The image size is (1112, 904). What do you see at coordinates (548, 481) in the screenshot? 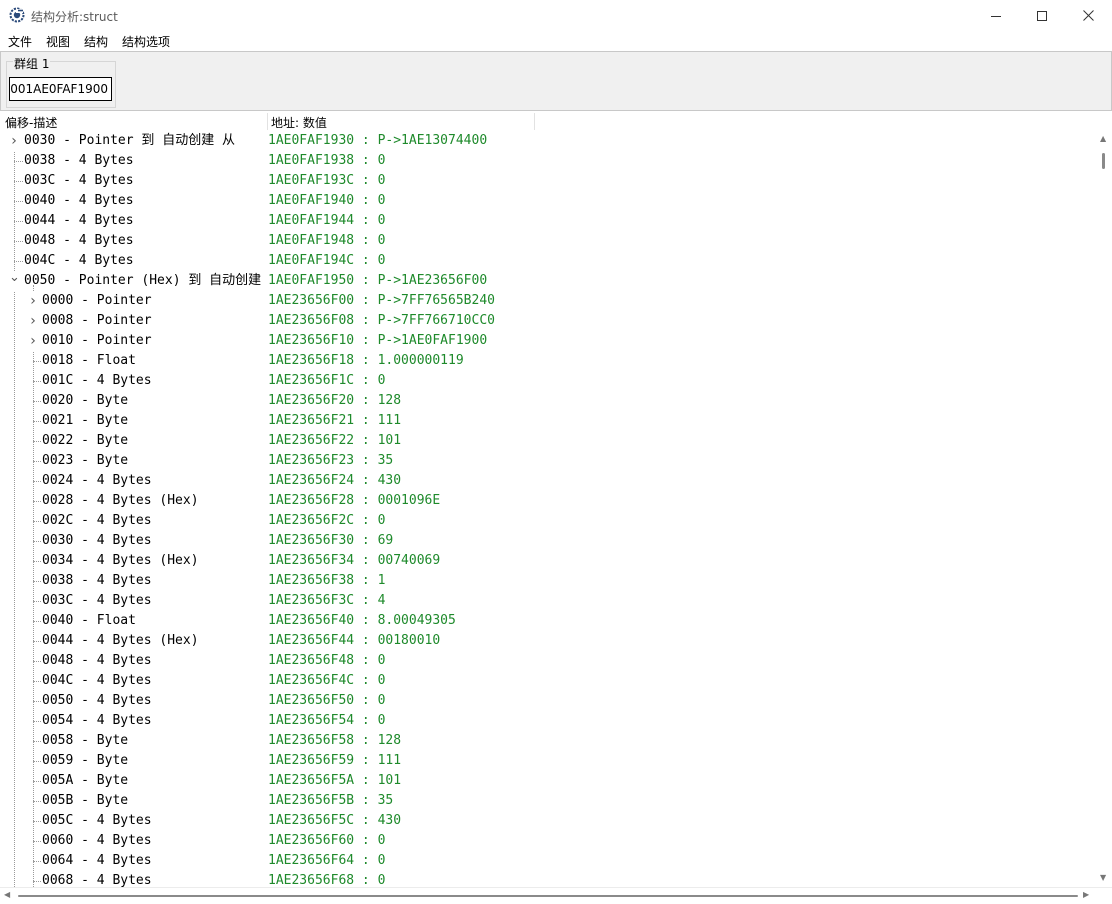
I see `tree-row: 0024 - 4 Bytes 1AE23656F24 : 430` at bounding box center [548, 481].